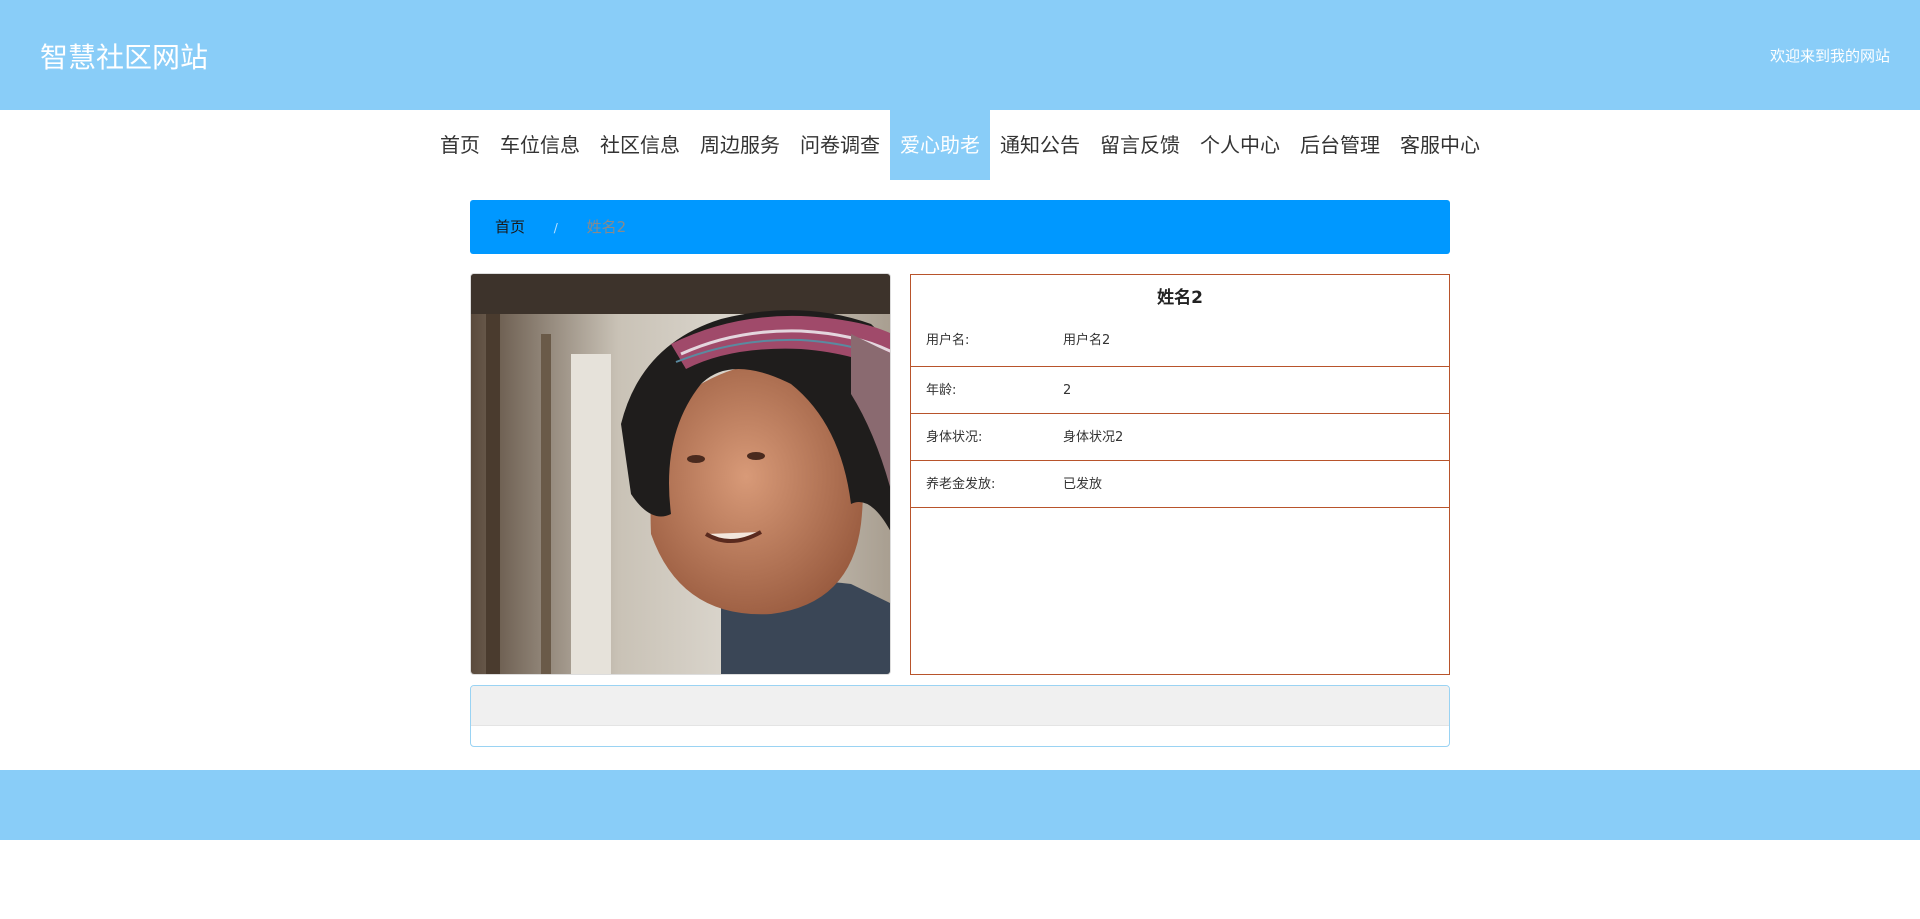  I want to click on content-panel-header, so click(960, 706).